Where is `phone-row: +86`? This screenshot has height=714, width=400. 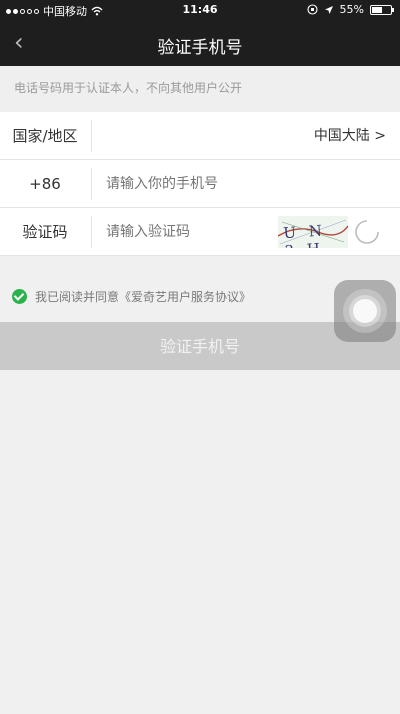
phone-row: +86 is located at coordinates (200, 184).